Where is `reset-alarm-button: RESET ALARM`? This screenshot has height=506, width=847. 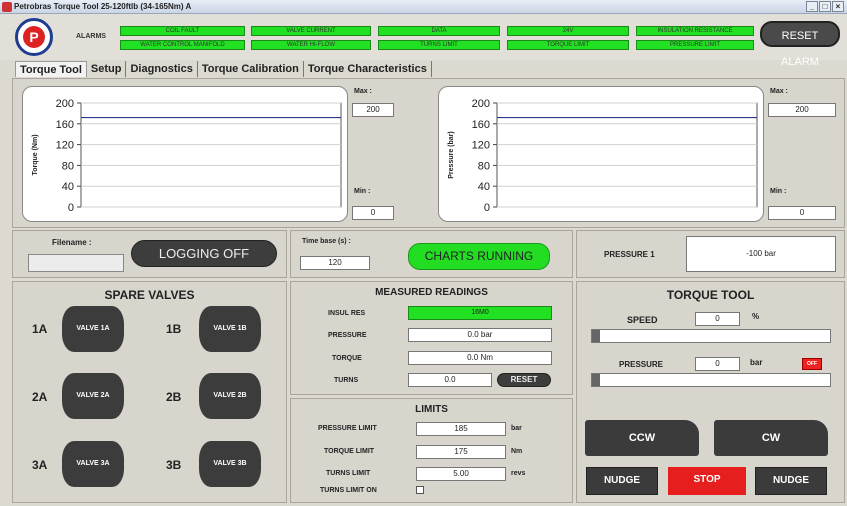
reset-alarm-button: RESET ALARM is located at coordinates (800, 44).